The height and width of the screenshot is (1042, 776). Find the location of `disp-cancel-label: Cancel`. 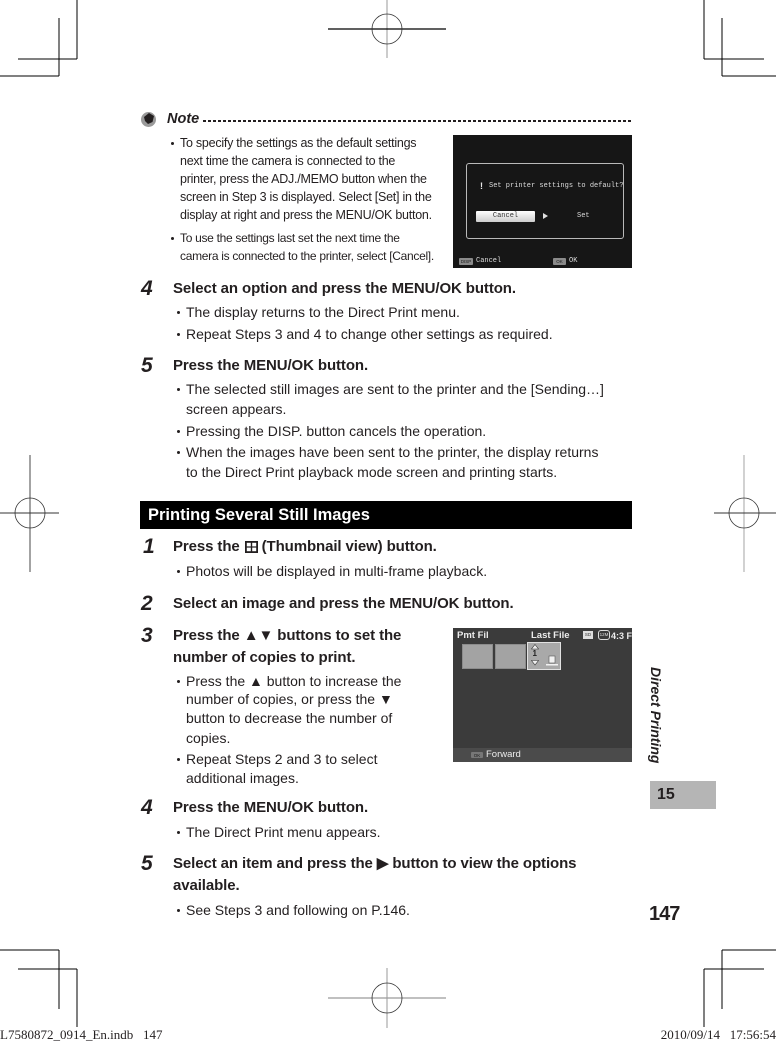

disp-cancel-label: Cancel is located at coordinates (489, 261).